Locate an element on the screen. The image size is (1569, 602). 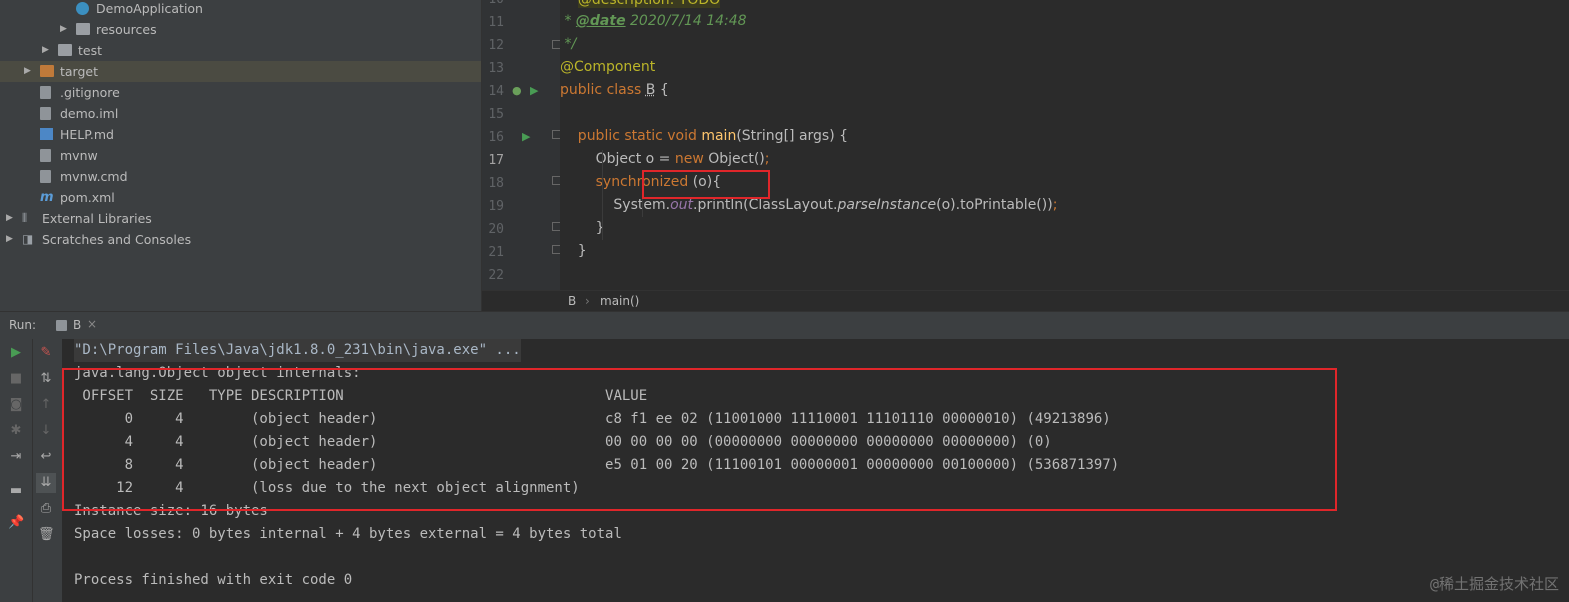
folder-orange-icon is located at coordinates (47, 71).